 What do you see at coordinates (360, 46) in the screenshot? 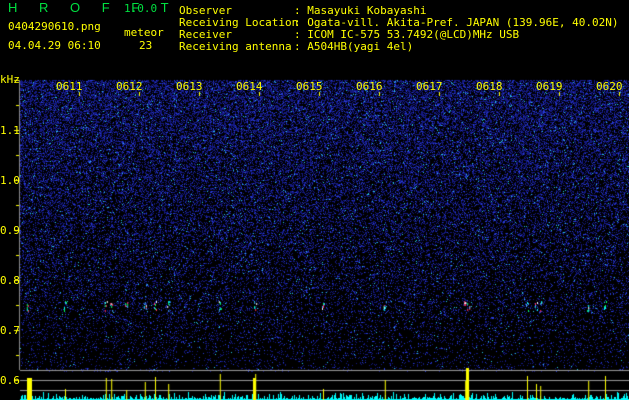
I see `antenna-value: A504HB(yagi 4el)` at bounding box center [360, 46].